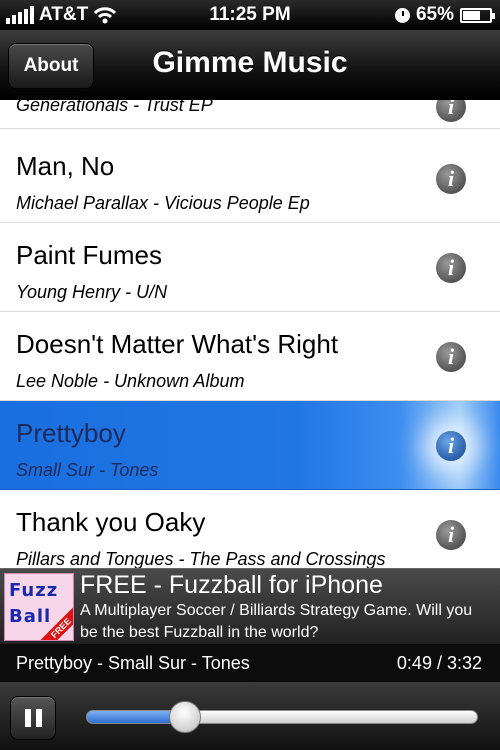  Describe the element at coordinates (92, 292) in the screenshot. I see `song-subtitle: Young Henry - U/N` at that location.